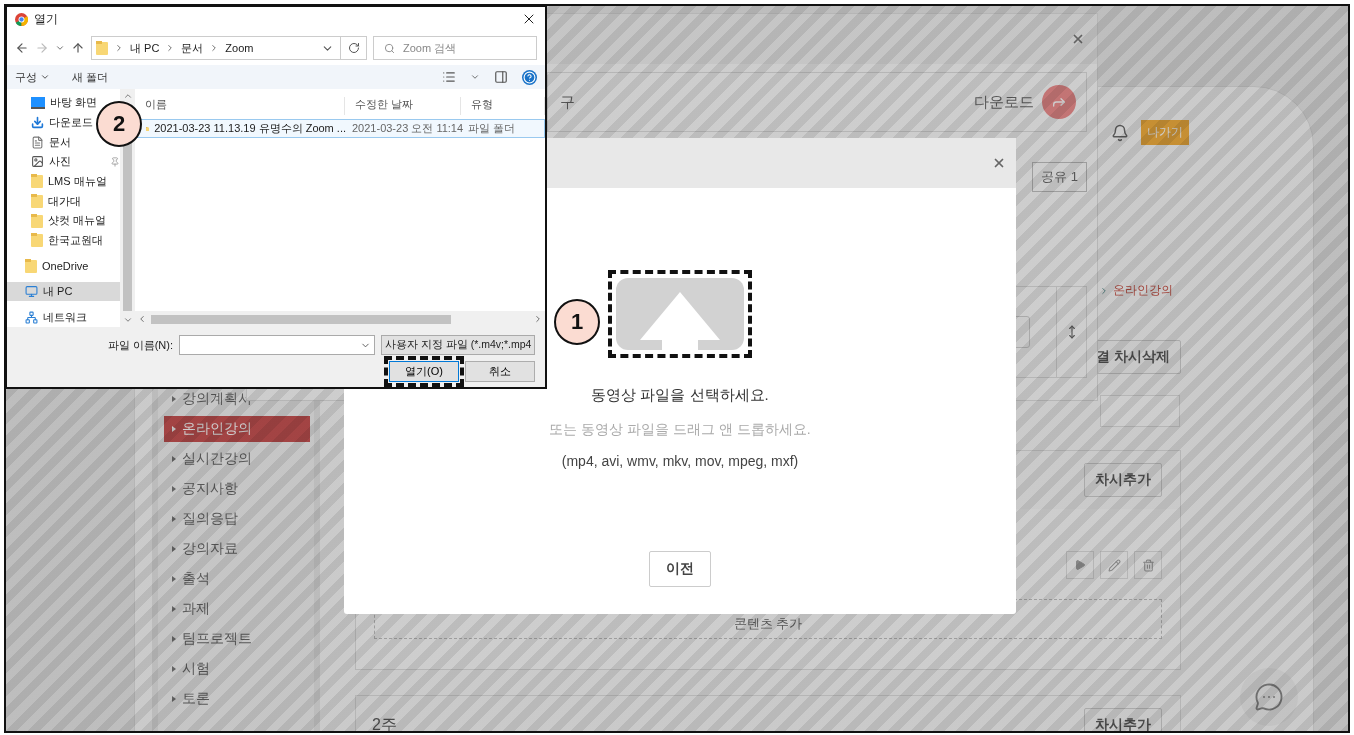 This screenshot has height=735, width=1354. Describe the element at coordinates (449, 77) in the screenshot. I see `view-list-icon` at that location.